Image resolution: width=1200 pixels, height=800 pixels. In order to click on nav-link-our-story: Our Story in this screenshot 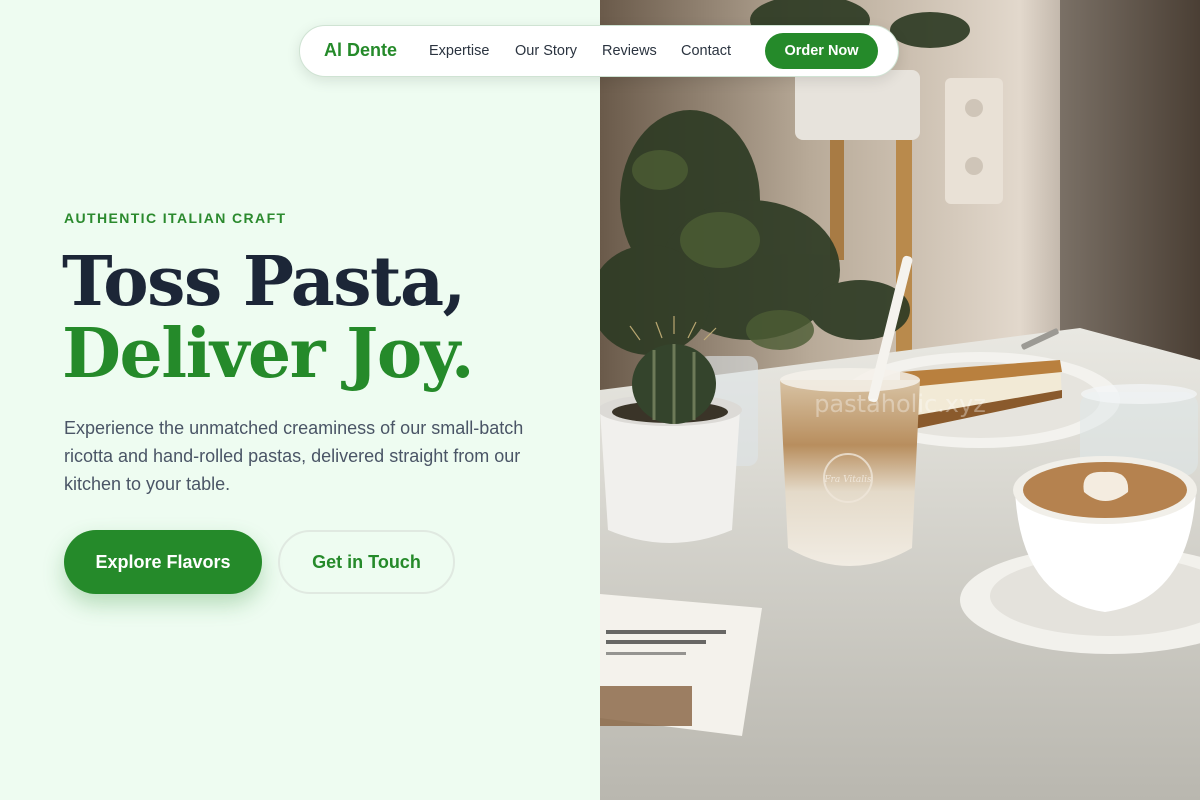, I will do `click(546, 51)`.